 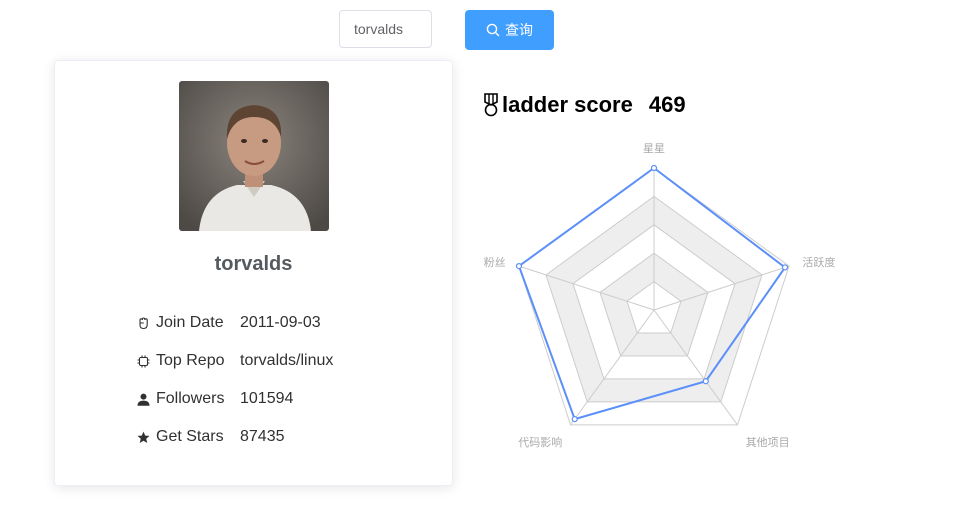 I want to click on medal-icon, so click(x=491, y=105).